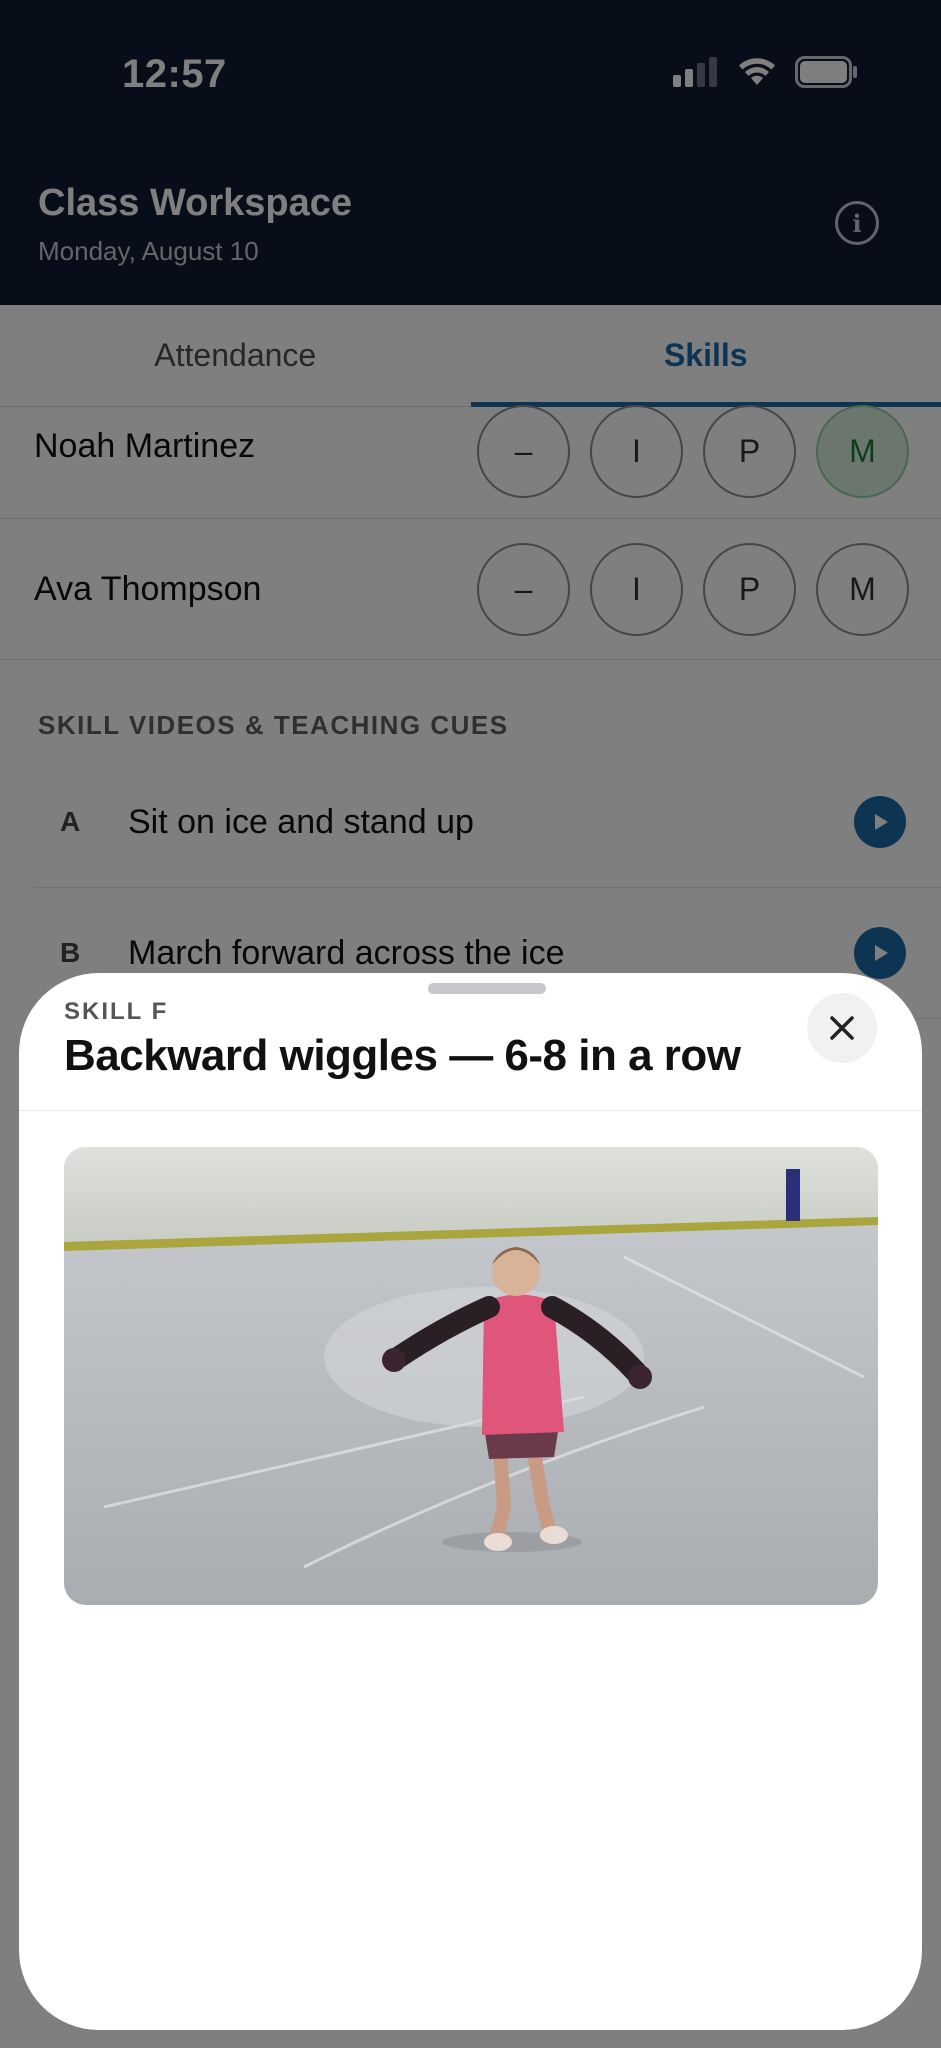 This screenshot has height=2048, width=941. I want to click on sheet-grabber, so click(487, 988).